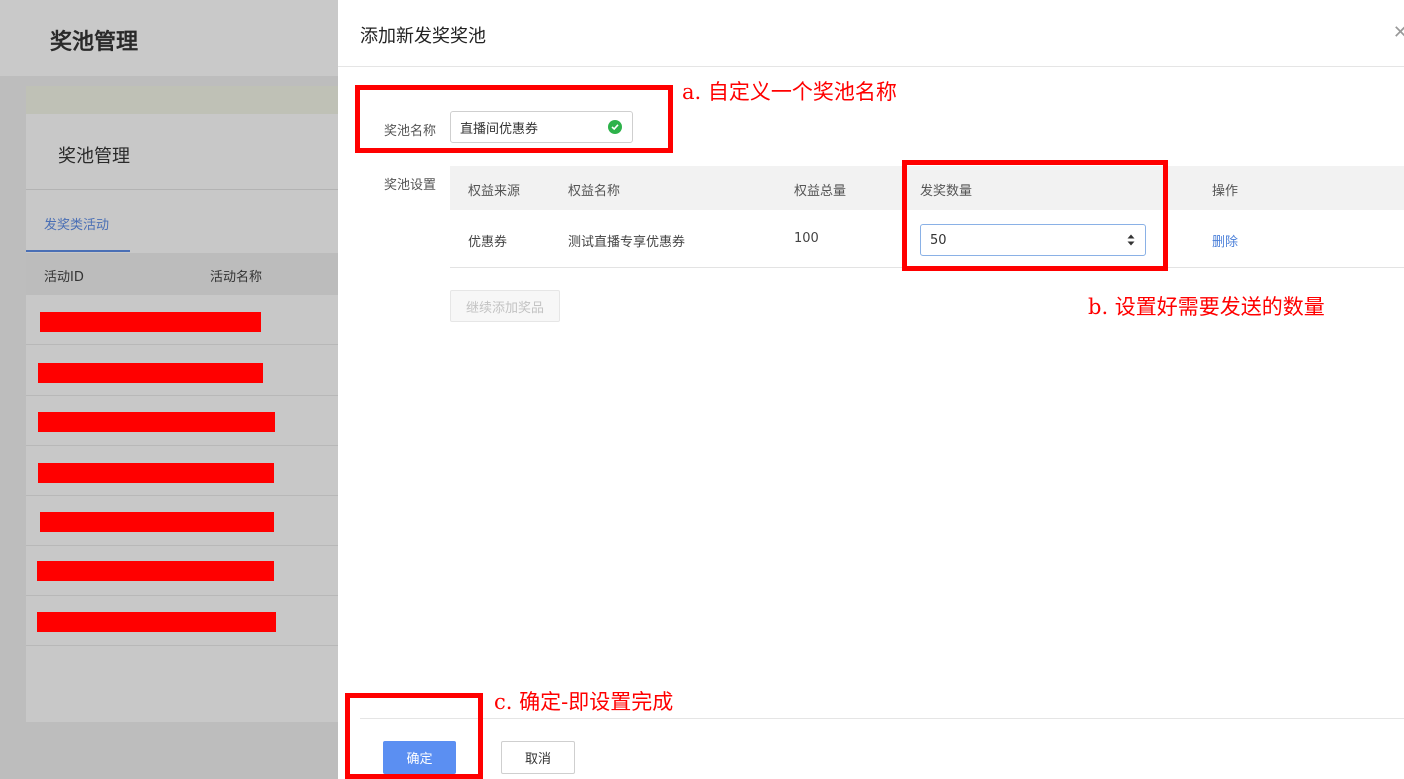  What do you see at coordinates (64, 277) in the screenshot?
I see `column-activity-id: 活动ID` at bounding box center [64, 277].